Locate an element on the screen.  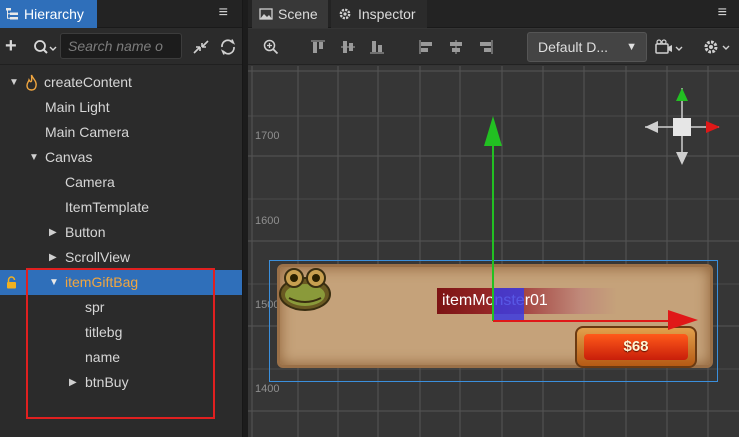
tree-item-createcontent: ▼ createContent is located at coordinates (121, 82).